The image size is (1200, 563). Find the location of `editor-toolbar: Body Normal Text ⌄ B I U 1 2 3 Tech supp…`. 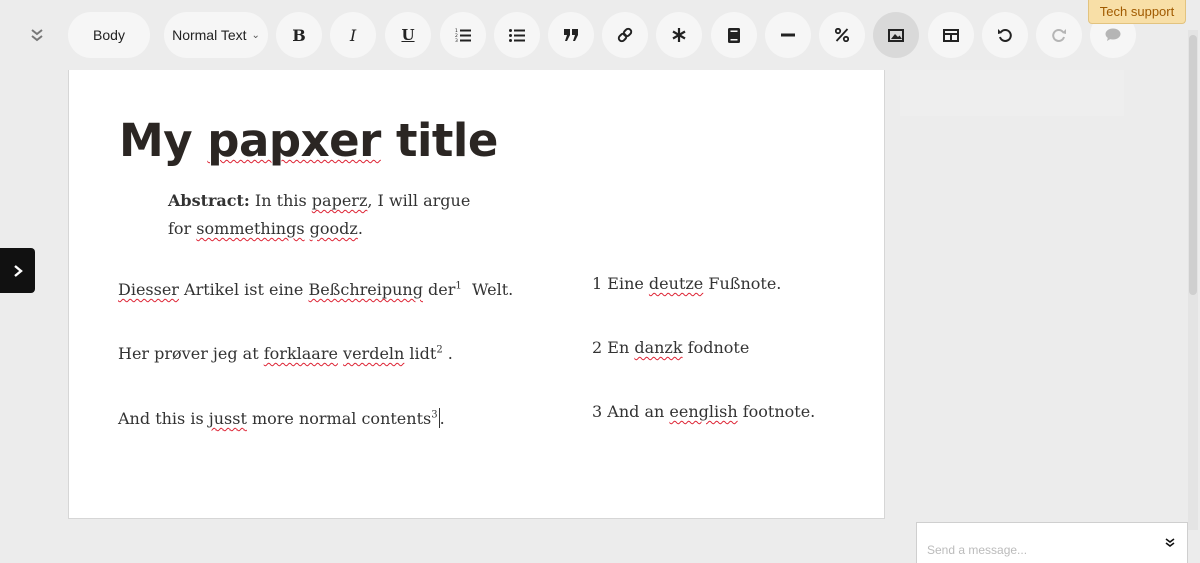

editor-toolbar: Body Normal Text ⌄ B I U 1 2 3 Tech supp… is located at coordinates (600, 35).